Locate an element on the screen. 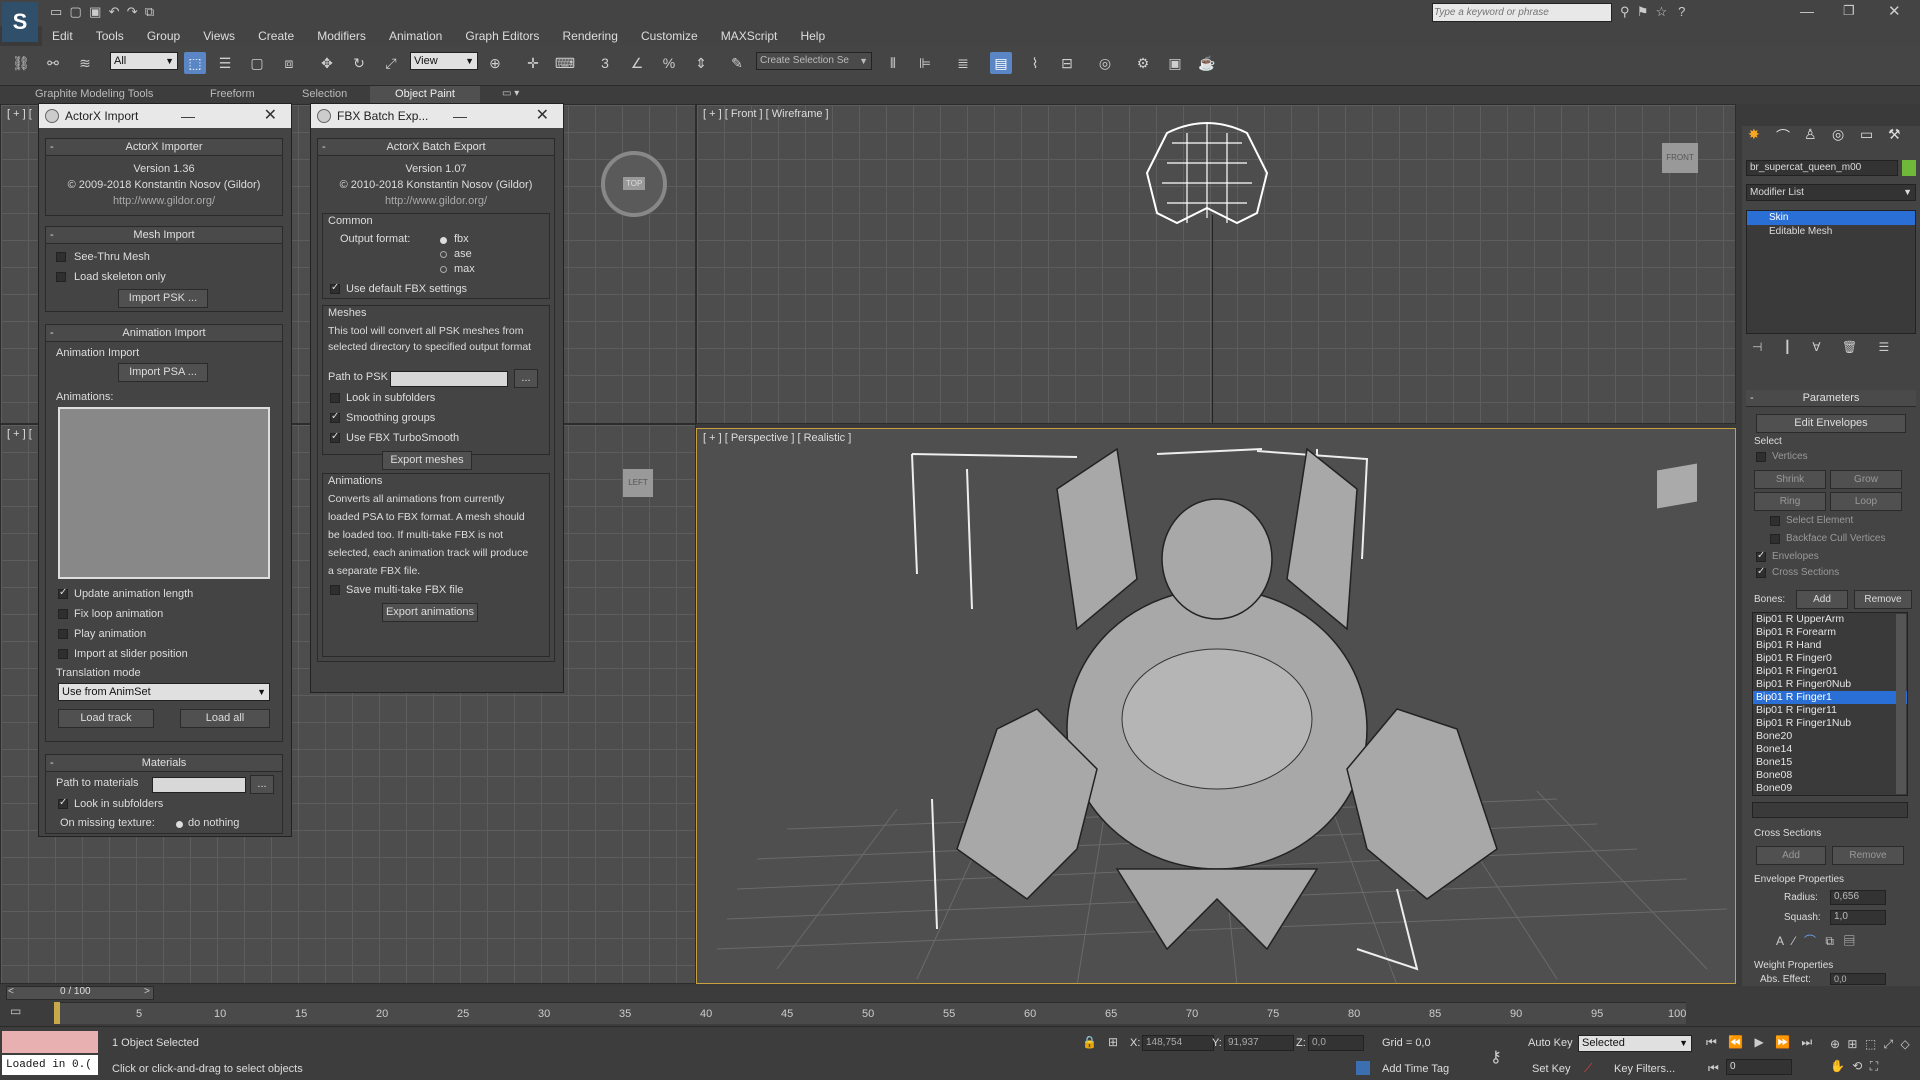  align-icon: ⊫ is located at coordinates (925, 63).